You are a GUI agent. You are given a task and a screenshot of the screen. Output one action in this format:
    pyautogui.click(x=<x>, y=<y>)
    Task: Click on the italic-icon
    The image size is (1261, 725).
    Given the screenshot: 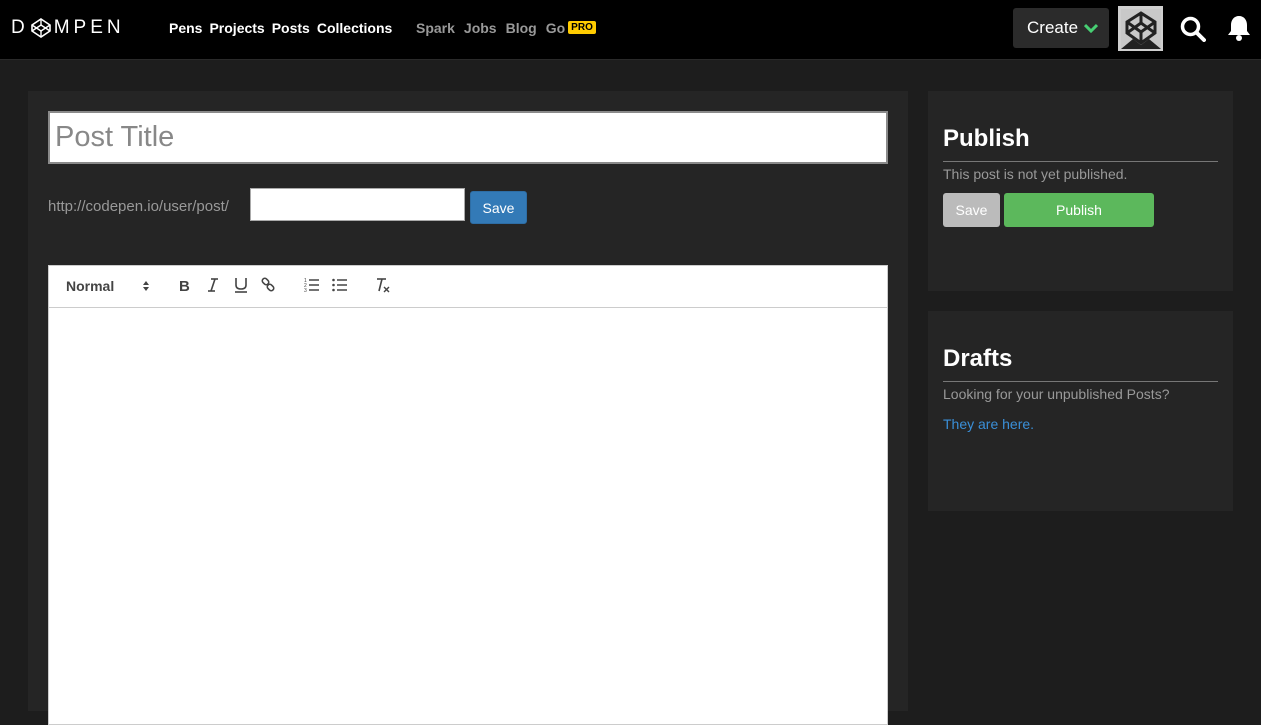 What is the action you would take?
    pyautogui.click(x=213, y=285)
    